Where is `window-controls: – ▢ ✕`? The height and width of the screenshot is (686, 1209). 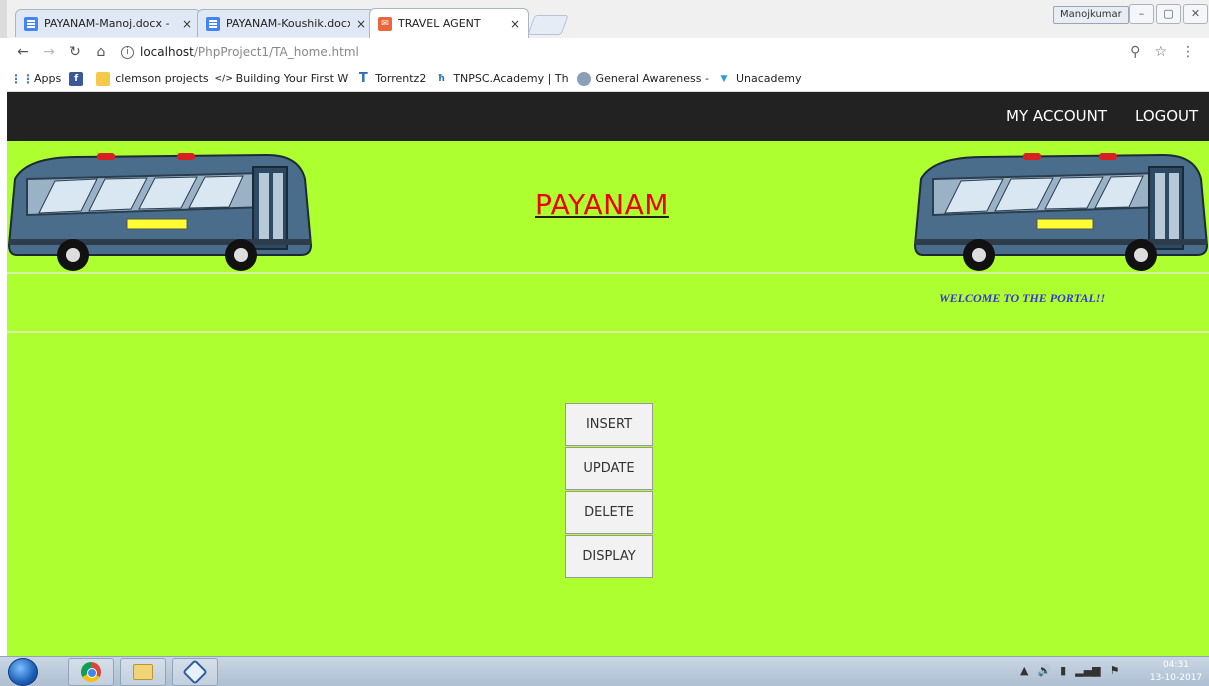
window-controls: – ▢ ✕ is located at coordinates (1168, 14).